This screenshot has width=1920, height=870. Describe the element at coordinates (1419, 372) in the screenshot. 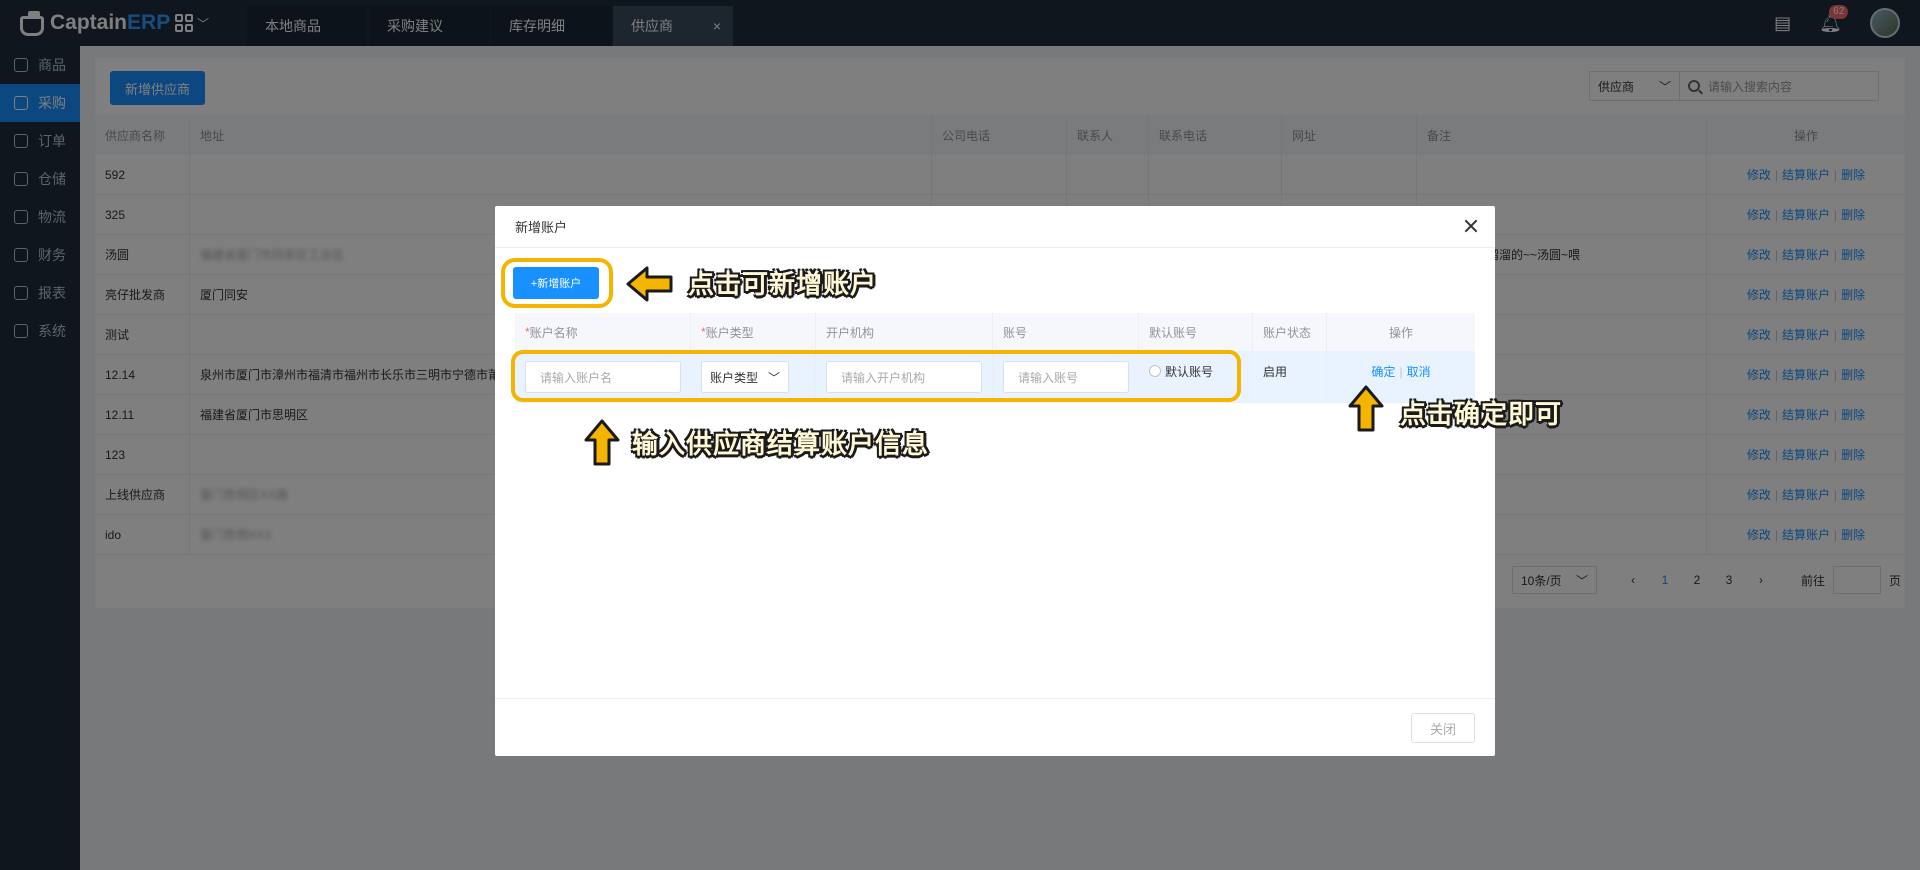

I see `cancel-link: 取消` at that location.